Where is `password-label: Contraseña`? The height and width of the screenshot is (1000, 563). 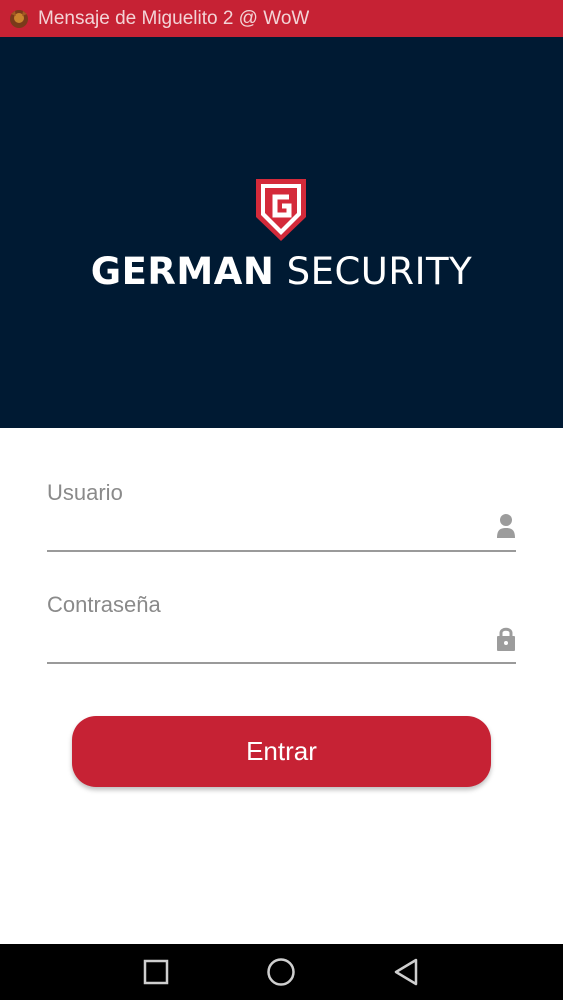 password-label: Contraseña is located at coordinates (104, 604).